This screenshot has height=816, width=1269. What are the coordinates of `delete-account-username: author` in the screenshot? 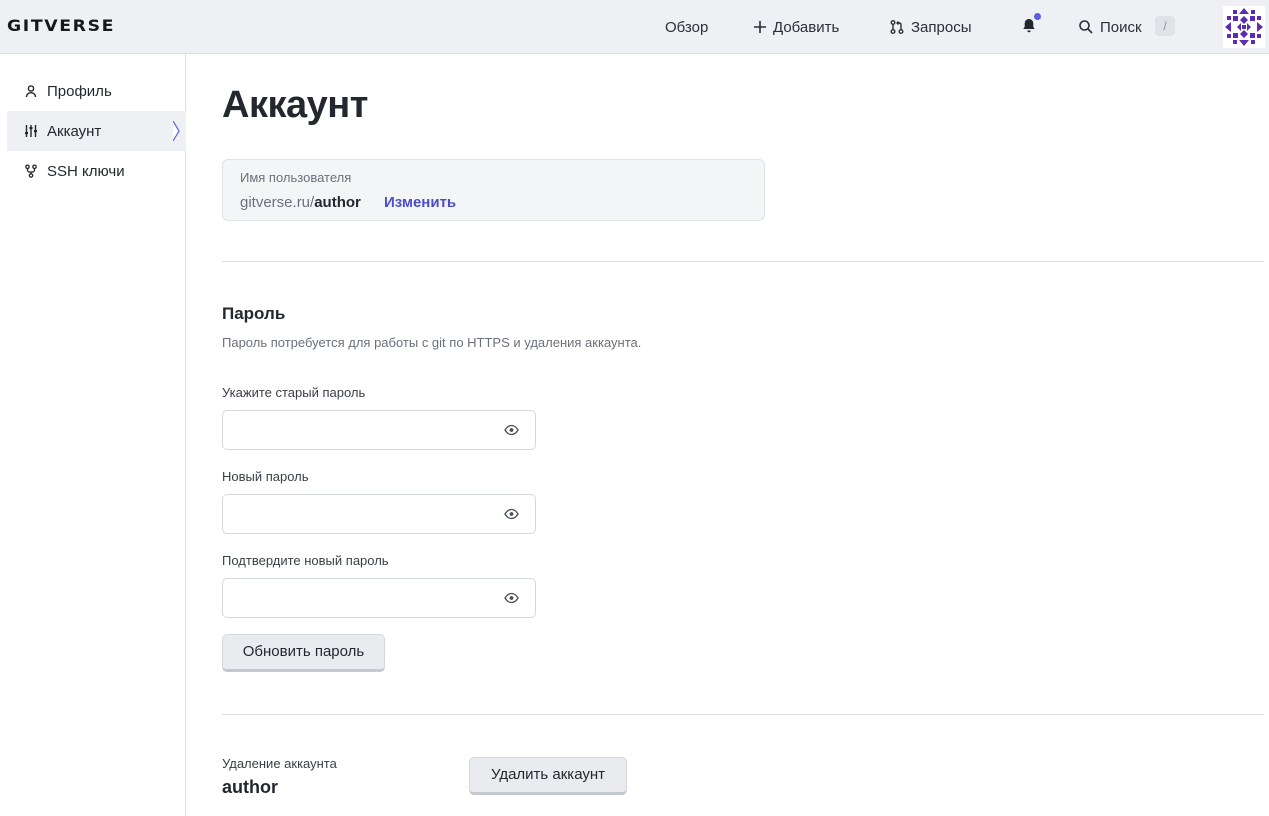 It's located at (250, 787).